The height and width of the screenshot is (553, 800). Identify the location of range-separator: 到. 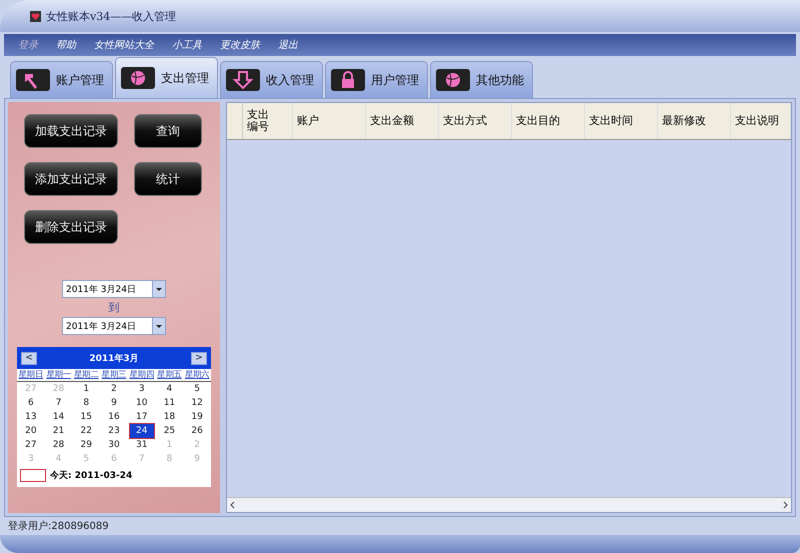
(114, 307).